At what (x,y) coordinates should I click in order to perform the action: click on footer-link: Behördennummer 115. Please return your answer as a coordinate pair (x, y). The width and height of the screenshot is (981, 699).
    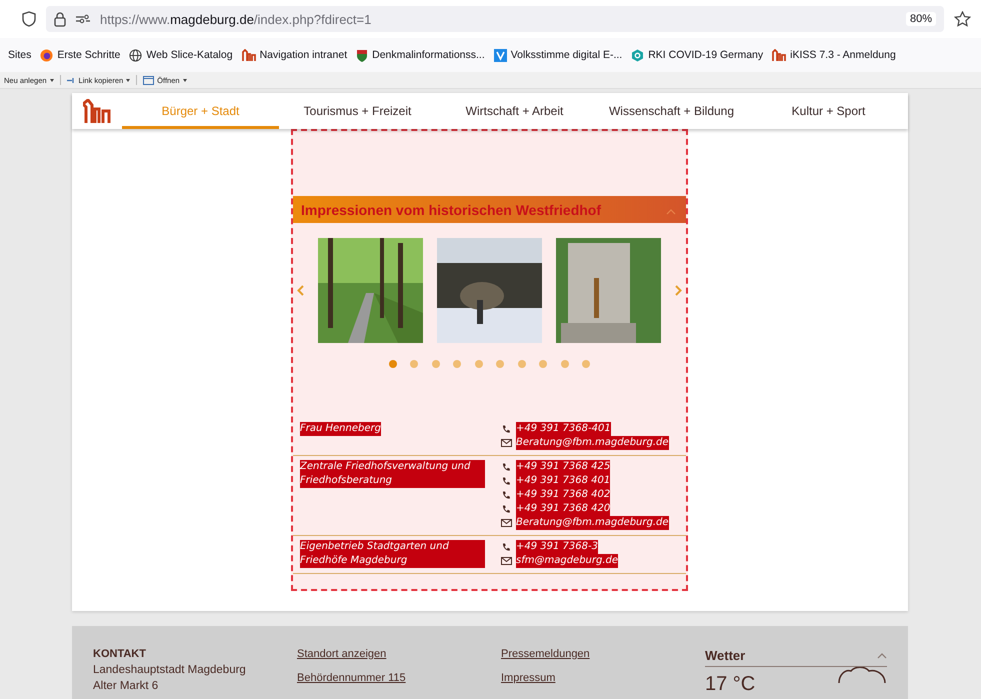
    Looking at the image, I should click on (399, 678).